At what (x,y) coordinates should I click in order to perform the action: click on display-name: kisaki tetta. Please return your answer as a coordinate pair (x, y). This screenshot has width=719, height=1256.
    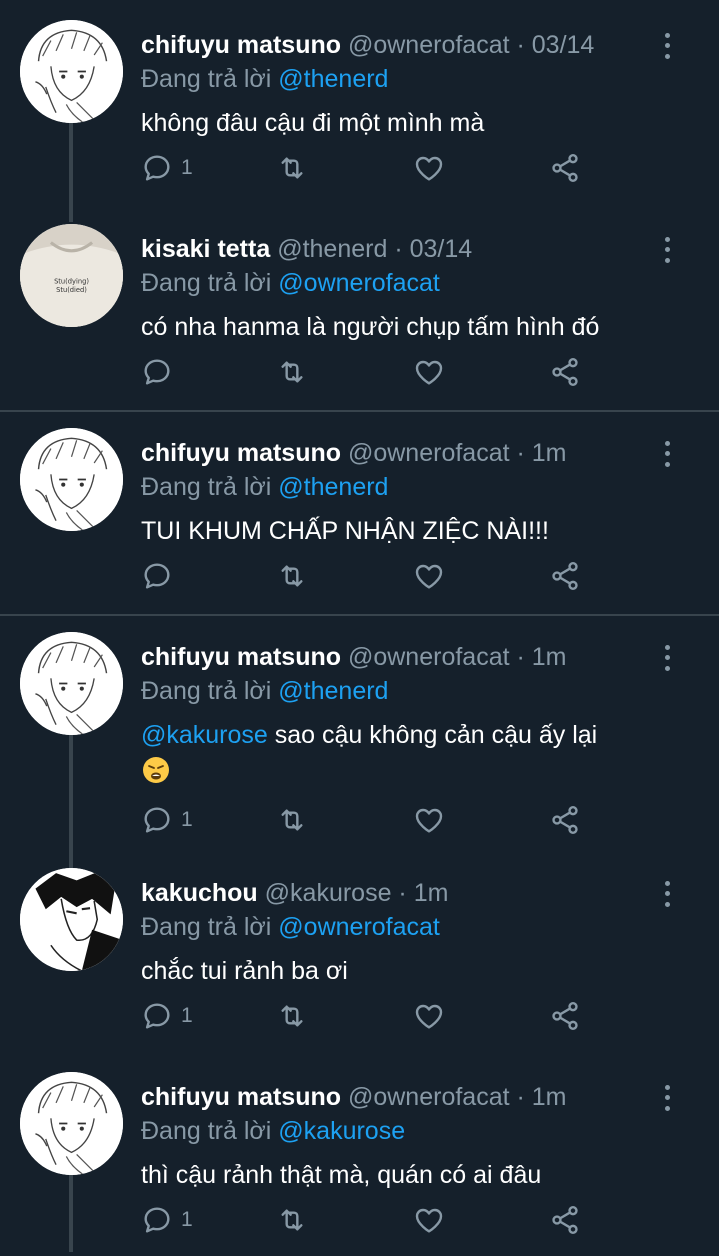
    Looking at the image, I should click on (205, 249).